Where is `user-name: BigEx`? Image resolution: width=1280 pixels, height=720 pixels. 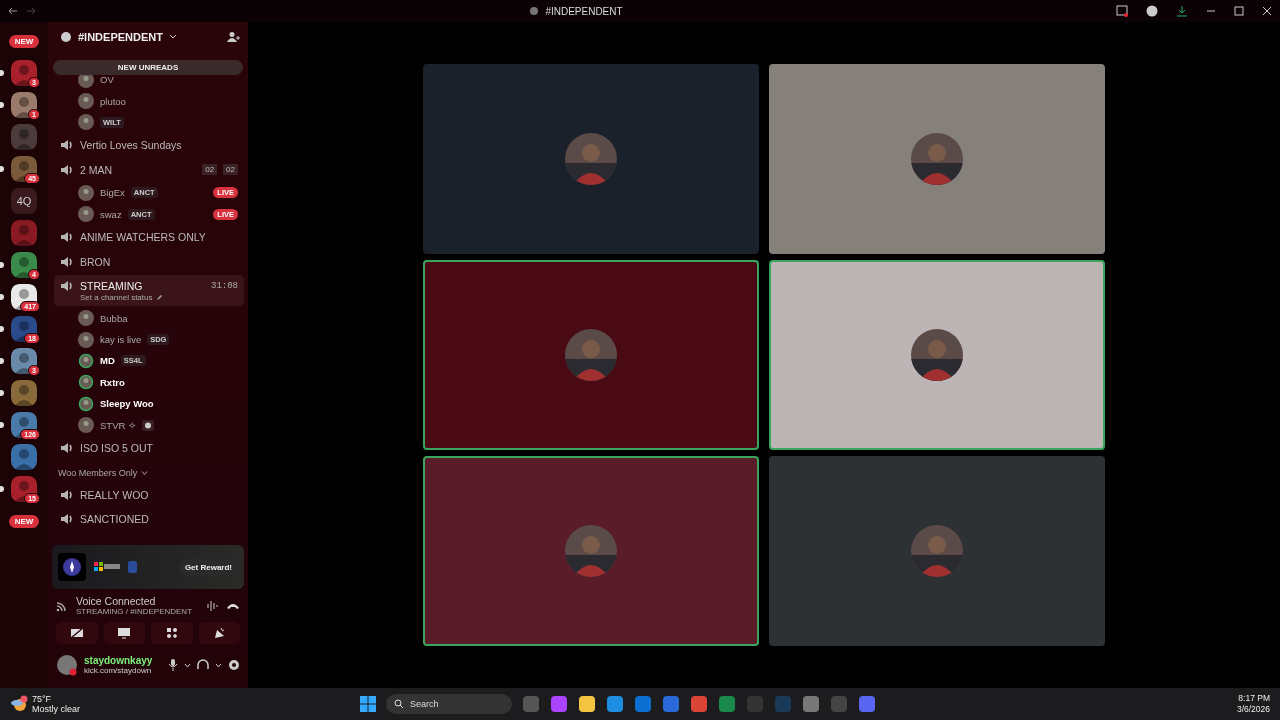
user-name: BigEx is located at coordinates (112, 193).